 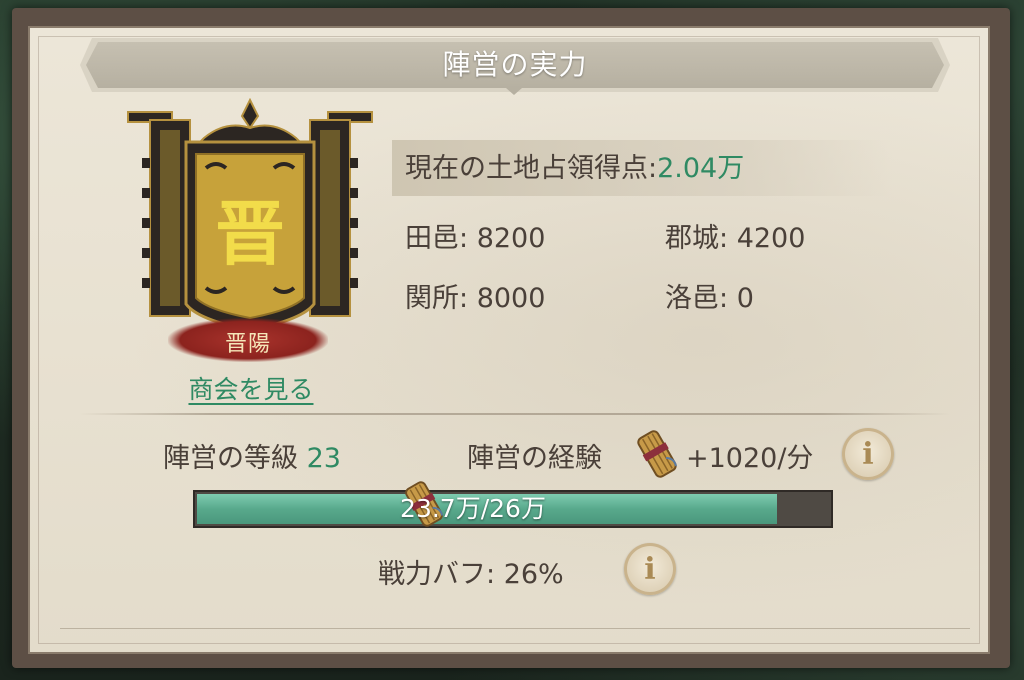 What do you see at coordinates (475, 235) in the screenshot?
I see `holding-fields: 田邑: 8200` at bounding box center [475, 235].